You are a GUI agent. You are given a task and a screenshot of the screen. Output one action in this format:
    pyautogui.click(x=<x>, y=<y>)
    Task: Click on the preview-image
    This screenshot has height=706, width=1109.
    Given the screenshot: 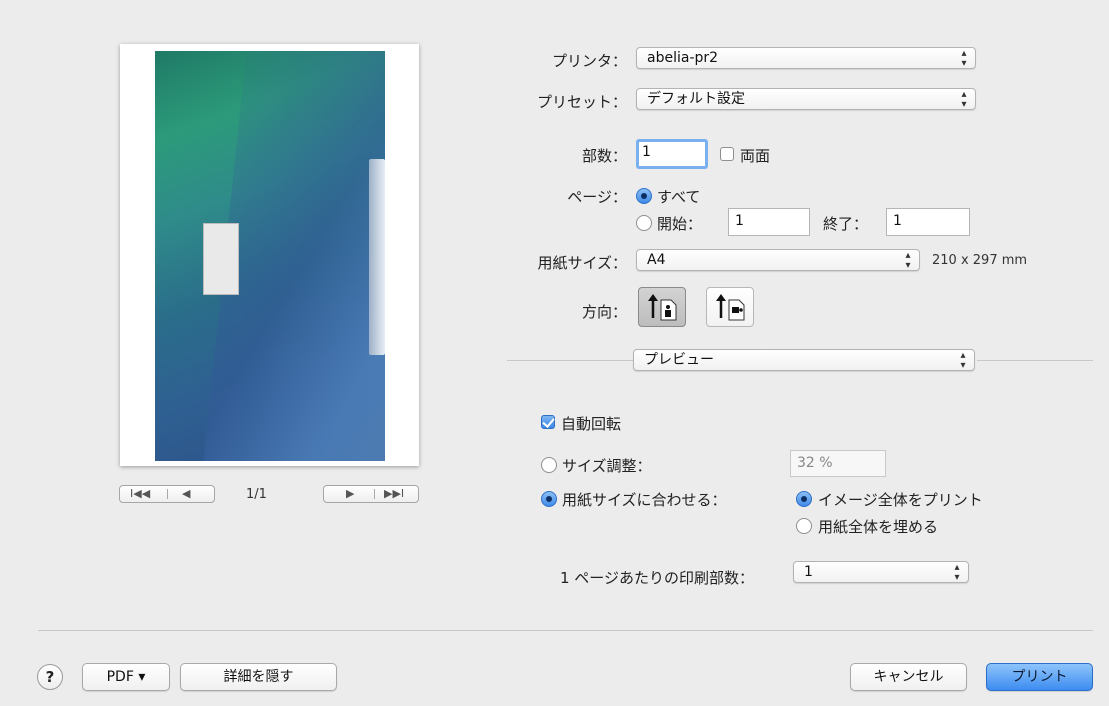 What is the action you would take?
    pyautogui.click(x=270, y=256)
    